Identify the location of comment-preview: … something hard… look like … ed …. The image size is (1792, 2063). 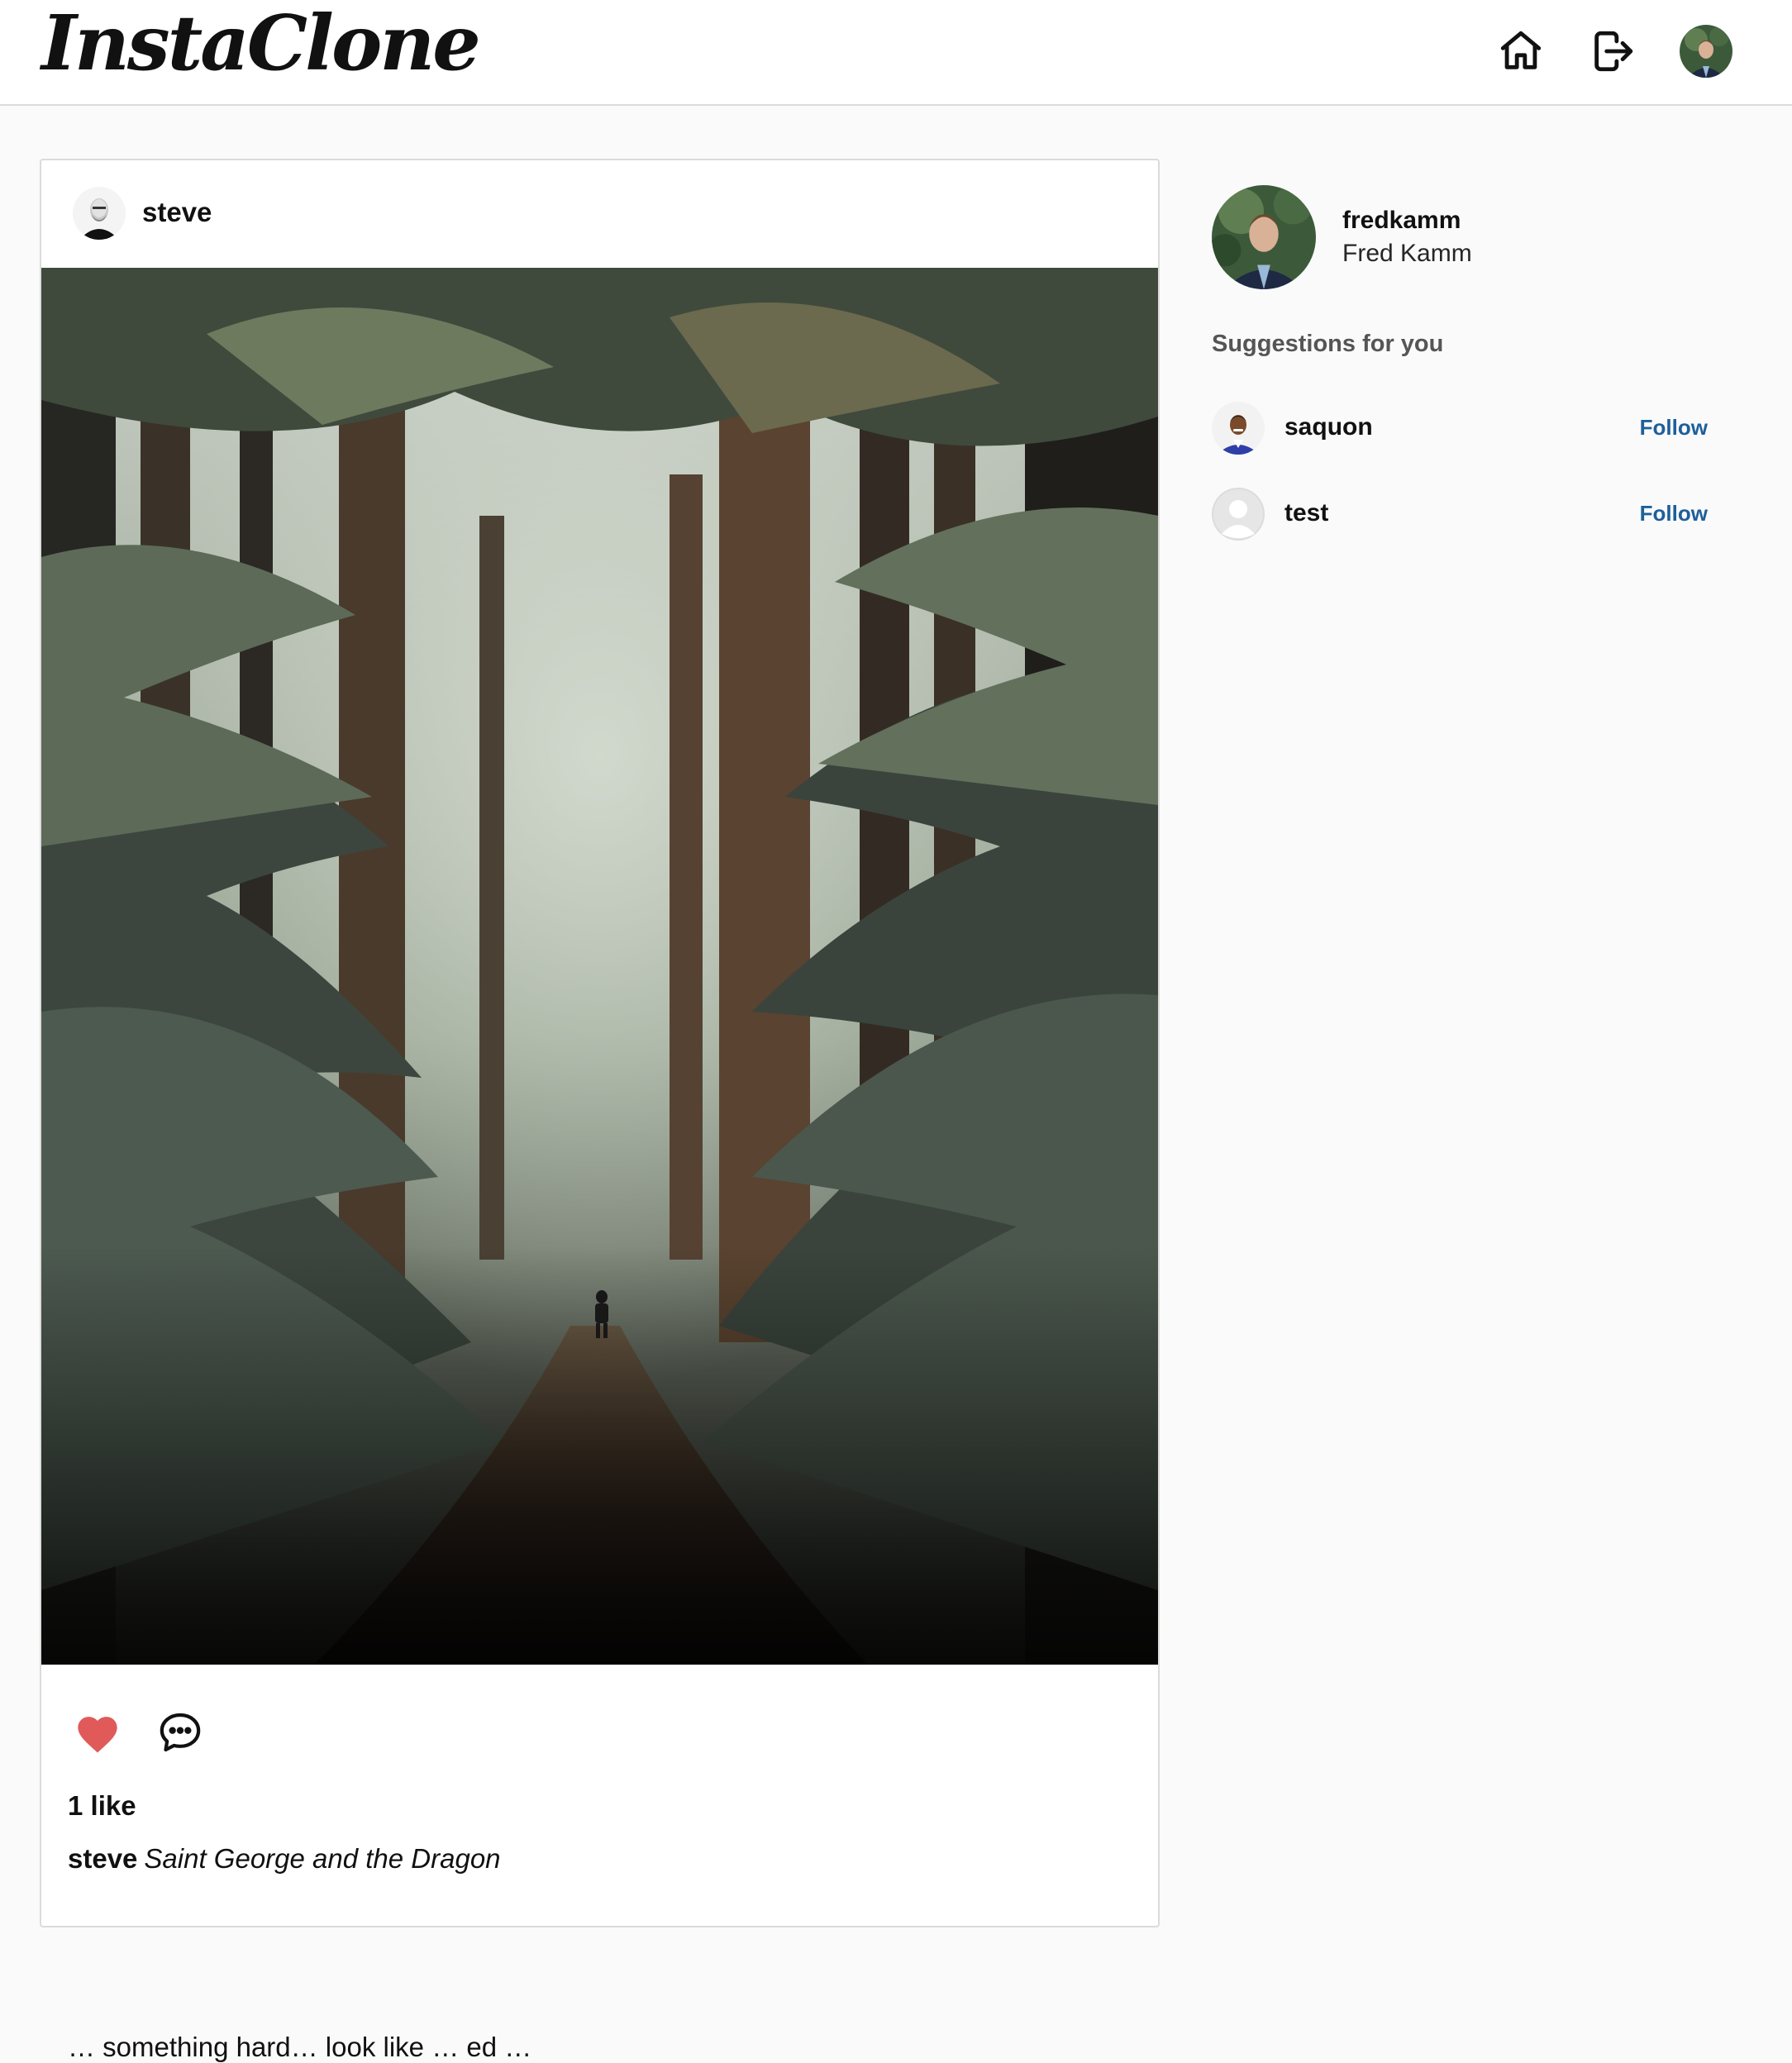
(300, 2047).